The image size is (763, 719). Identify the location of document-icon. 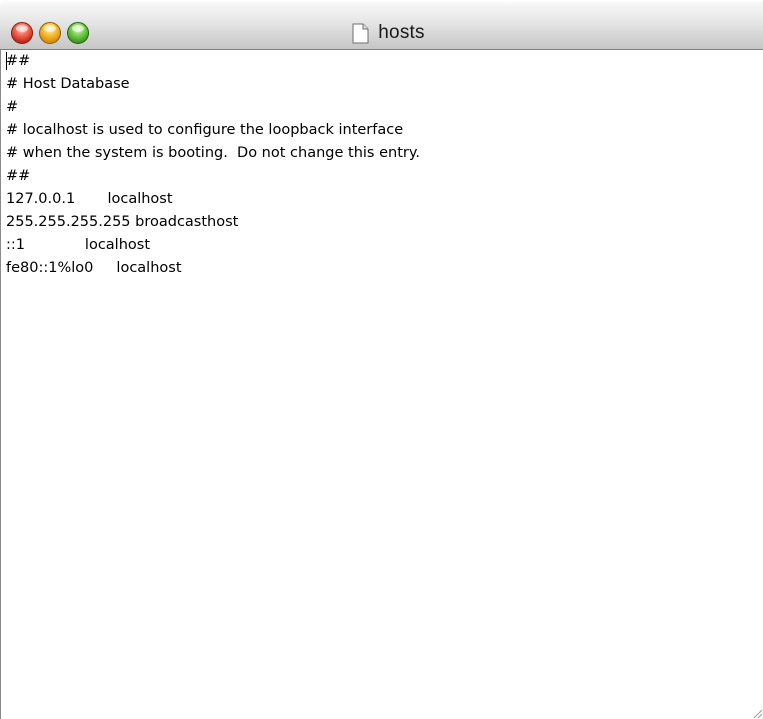
(360, 33).